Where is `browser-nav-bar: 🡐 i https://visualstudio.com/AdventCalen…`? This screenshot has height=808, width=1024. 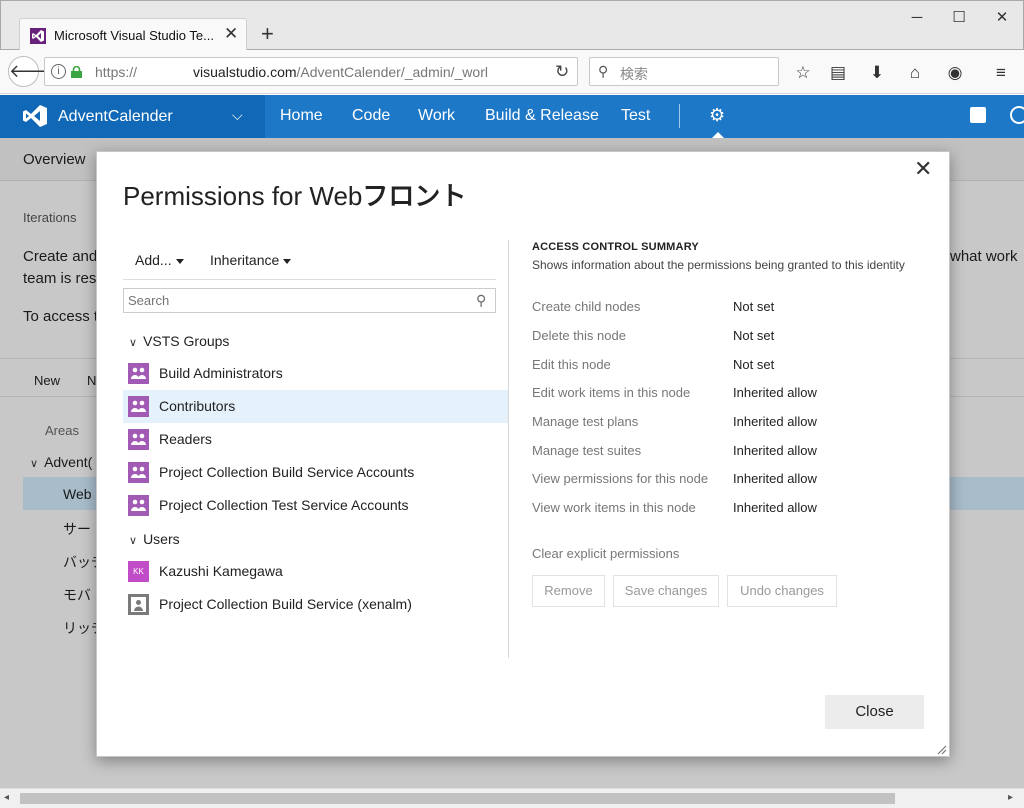
browser-nav-bar: 🡐 i https://visualstudio.com/AdventCalen… is located at coordinates (512, 72).